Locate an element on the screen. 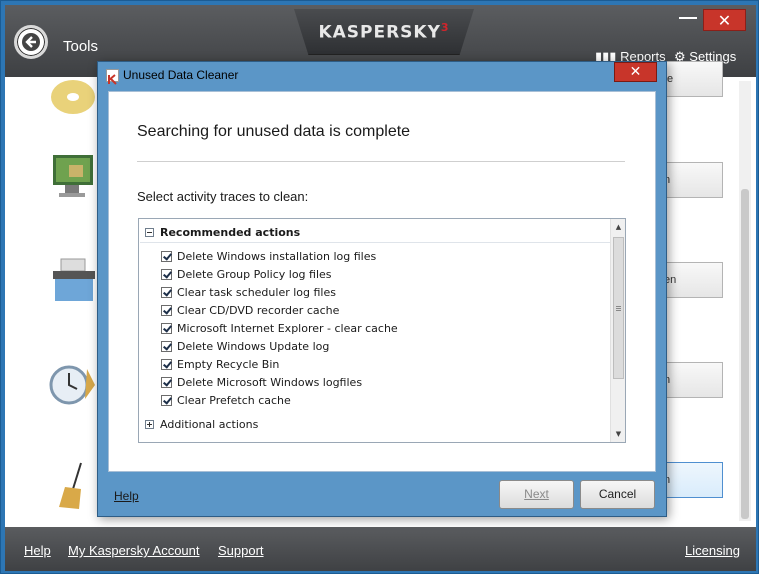  group-additional: Additional actions is located at coordinates (201, 425).